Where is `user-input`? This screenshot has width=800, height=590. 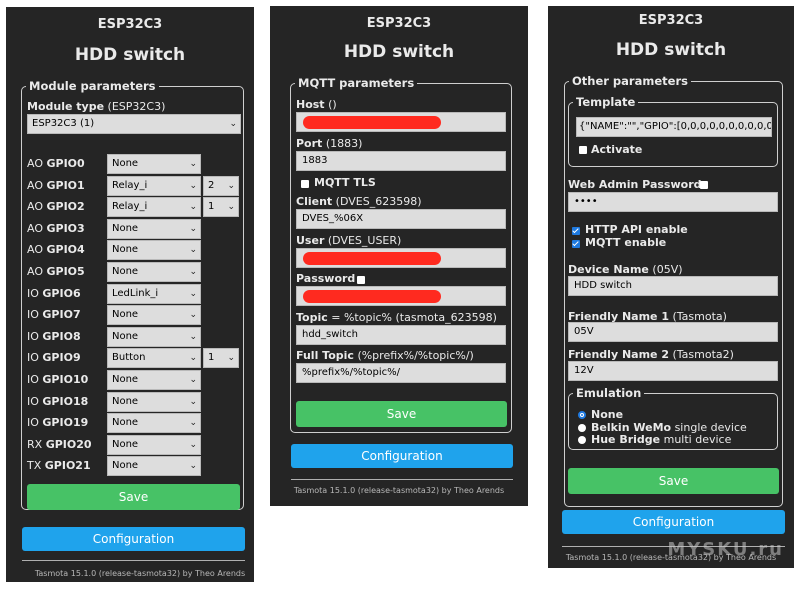 user-input is located at coordinates (401, 258).